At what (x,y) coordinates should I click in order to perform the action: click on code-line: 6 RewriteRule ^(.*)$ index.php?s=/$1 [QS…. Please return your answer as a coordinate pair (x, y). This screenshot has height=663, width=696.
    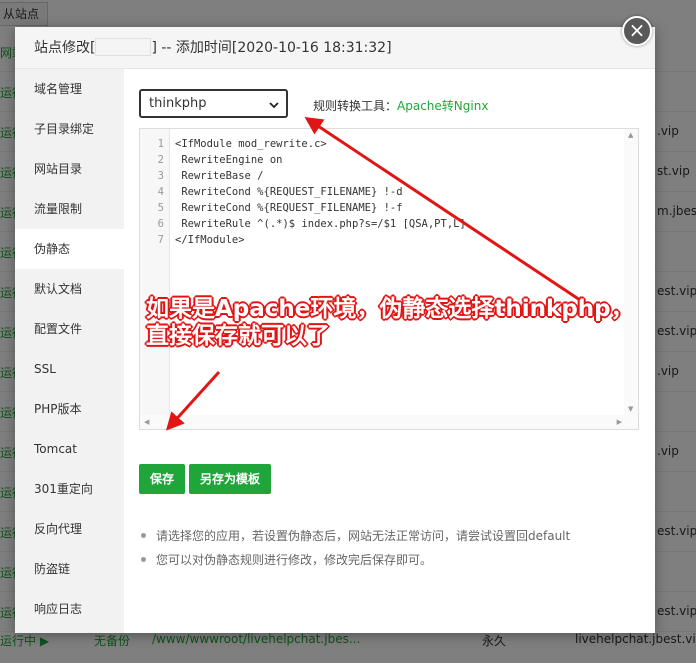
    Looking at the image, I should click on (382, 224).